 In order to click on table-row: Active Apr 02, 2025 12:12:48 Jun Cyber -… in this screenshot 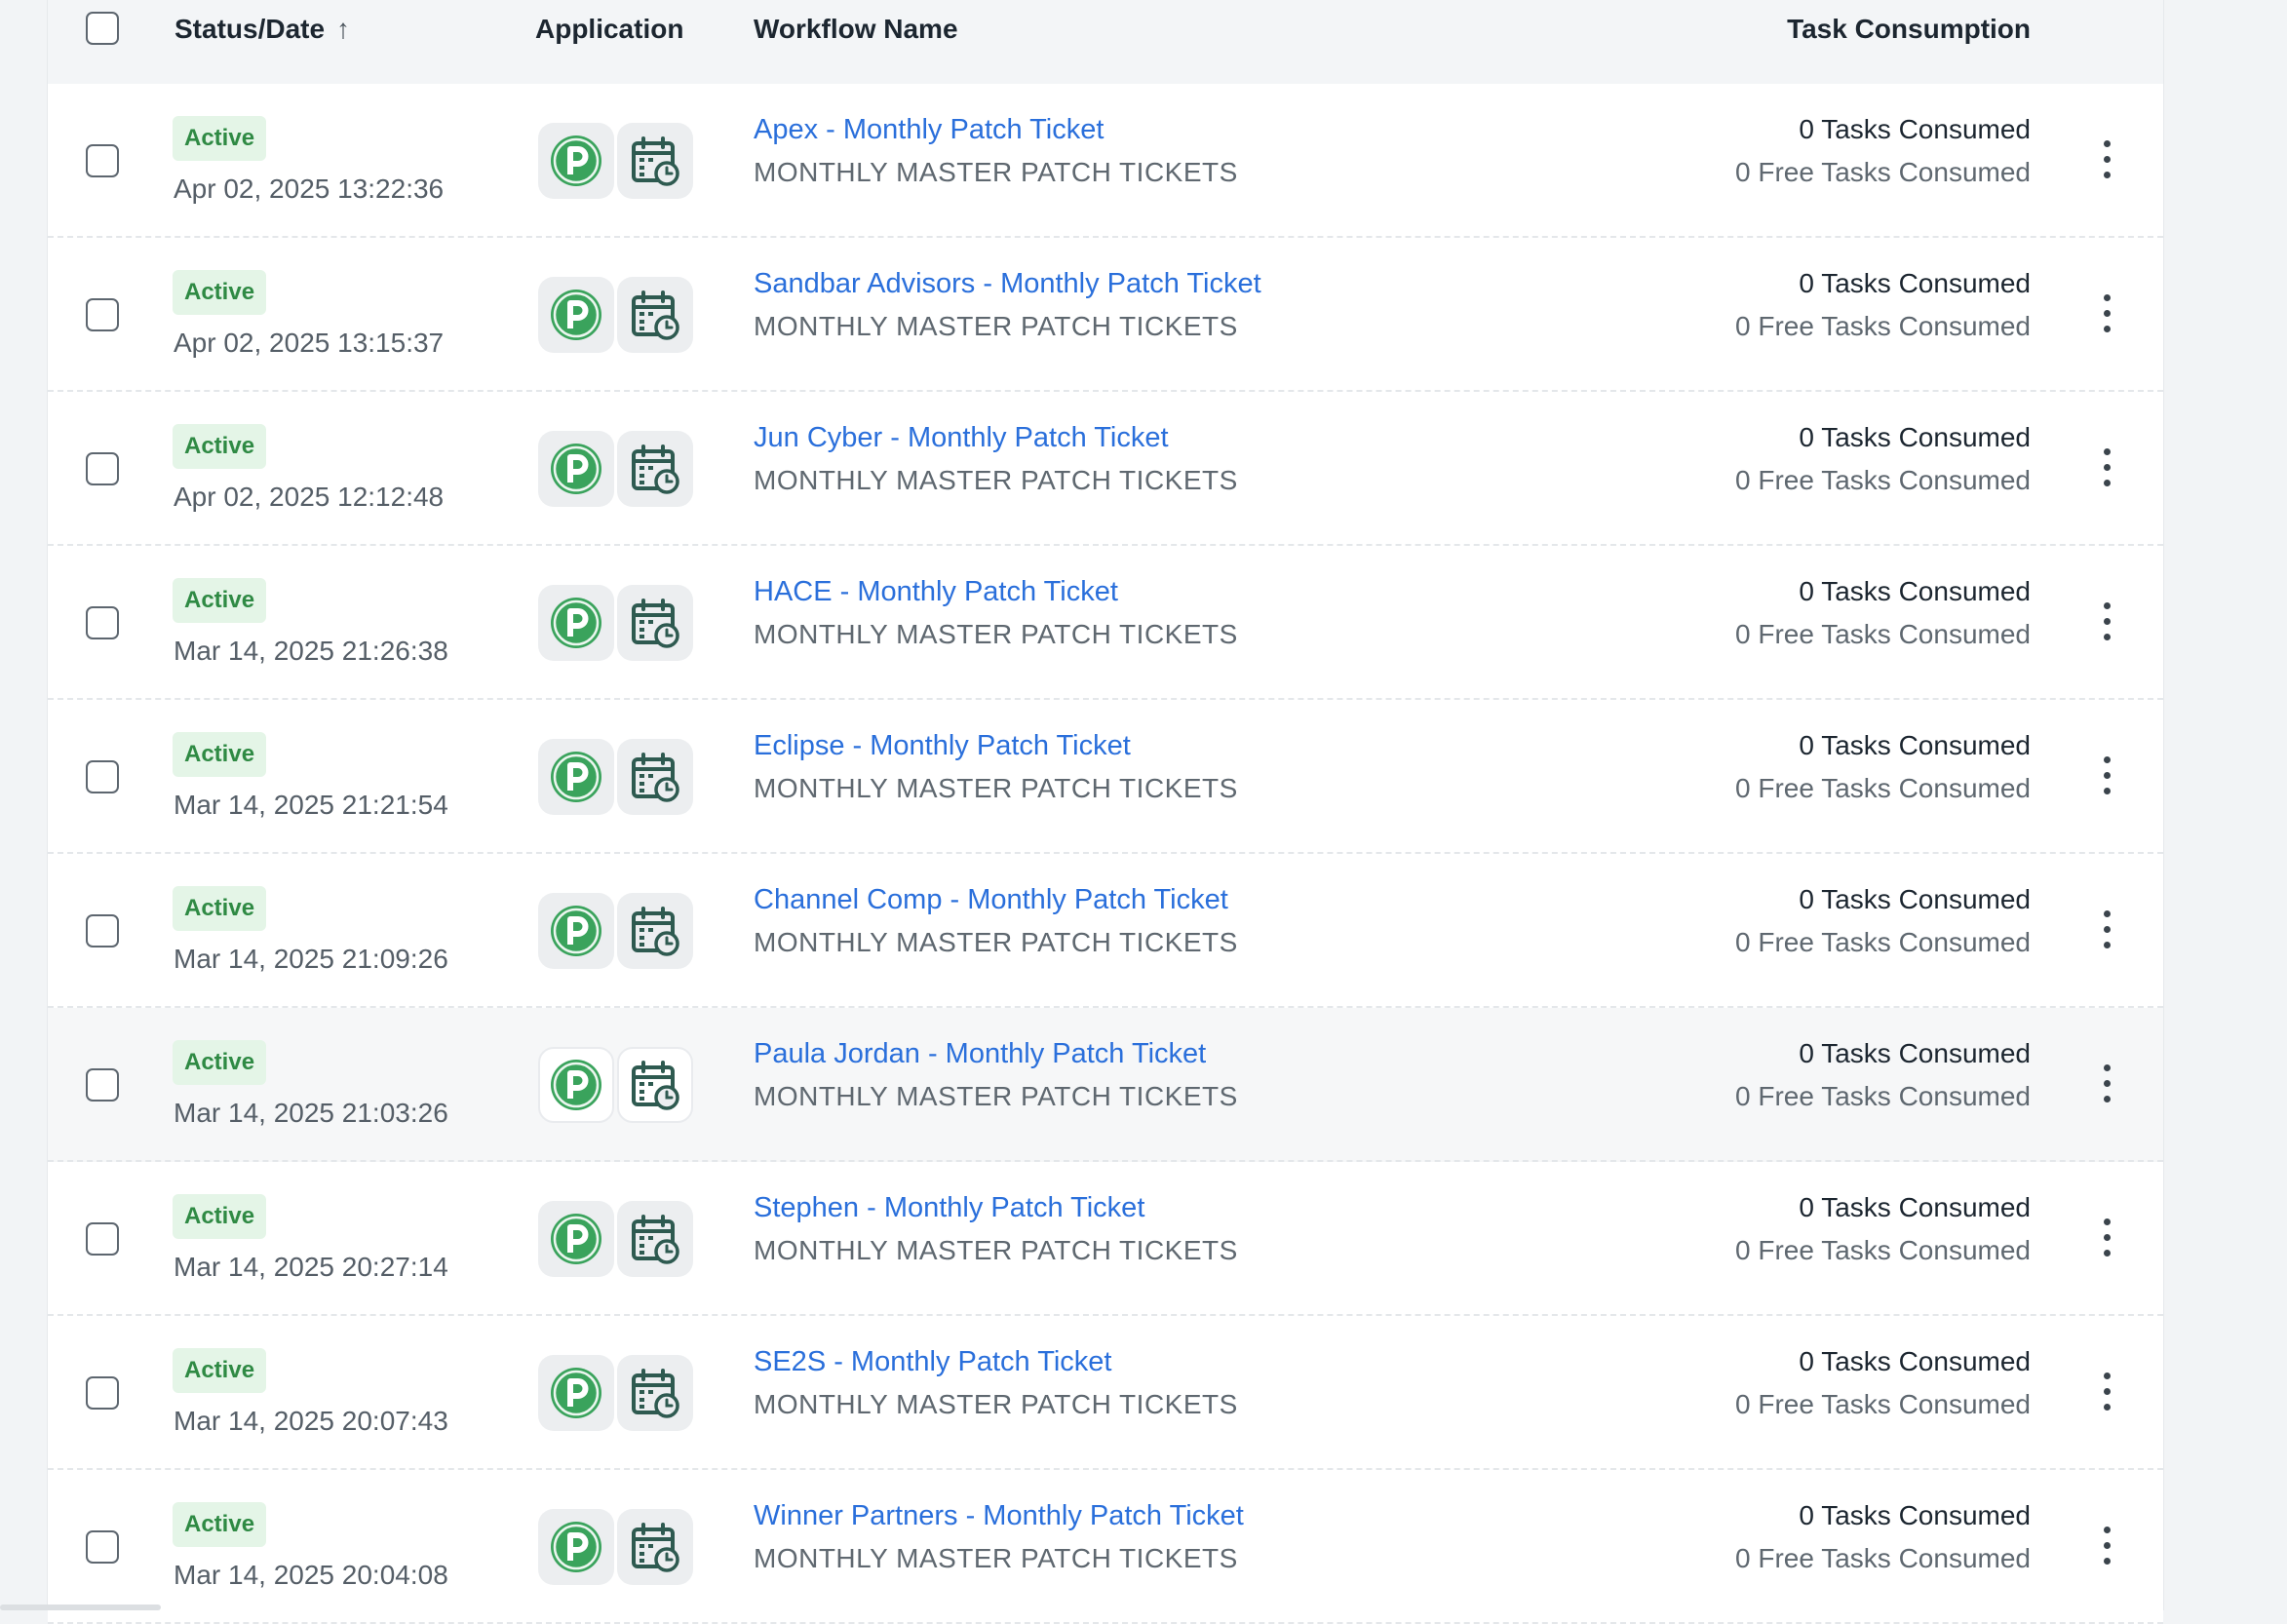, I will do `click(1105, 469)`.